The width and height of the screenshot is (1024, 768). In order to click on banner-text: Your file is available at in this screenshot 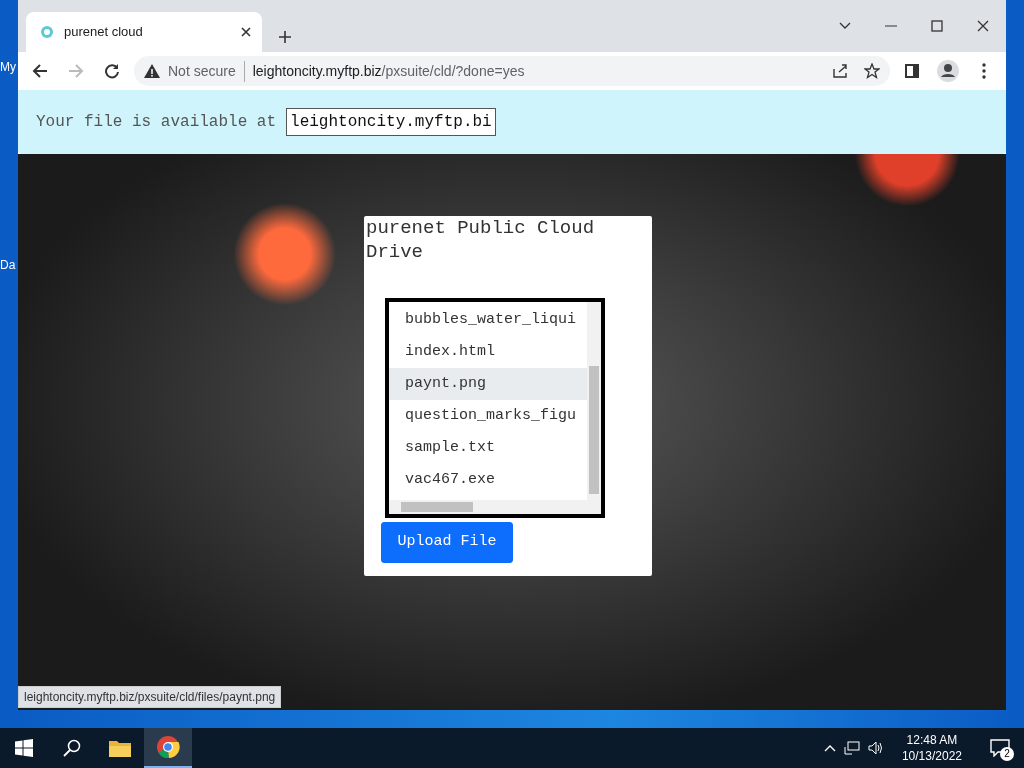, I will do `click(156, 122)`.